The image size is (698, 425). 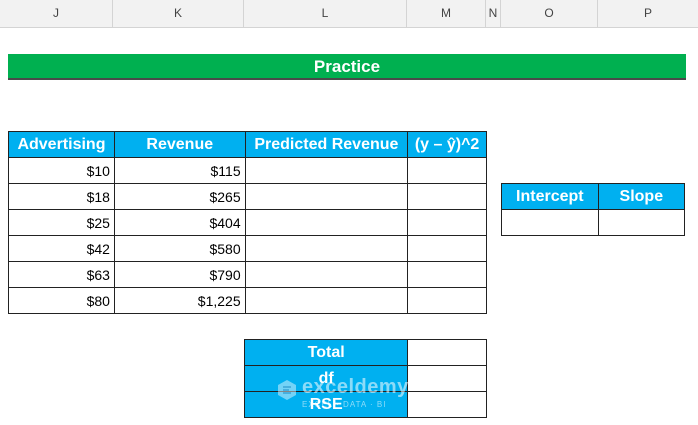 I want to click on coefficient-value-row, so click(x=593, y=222).